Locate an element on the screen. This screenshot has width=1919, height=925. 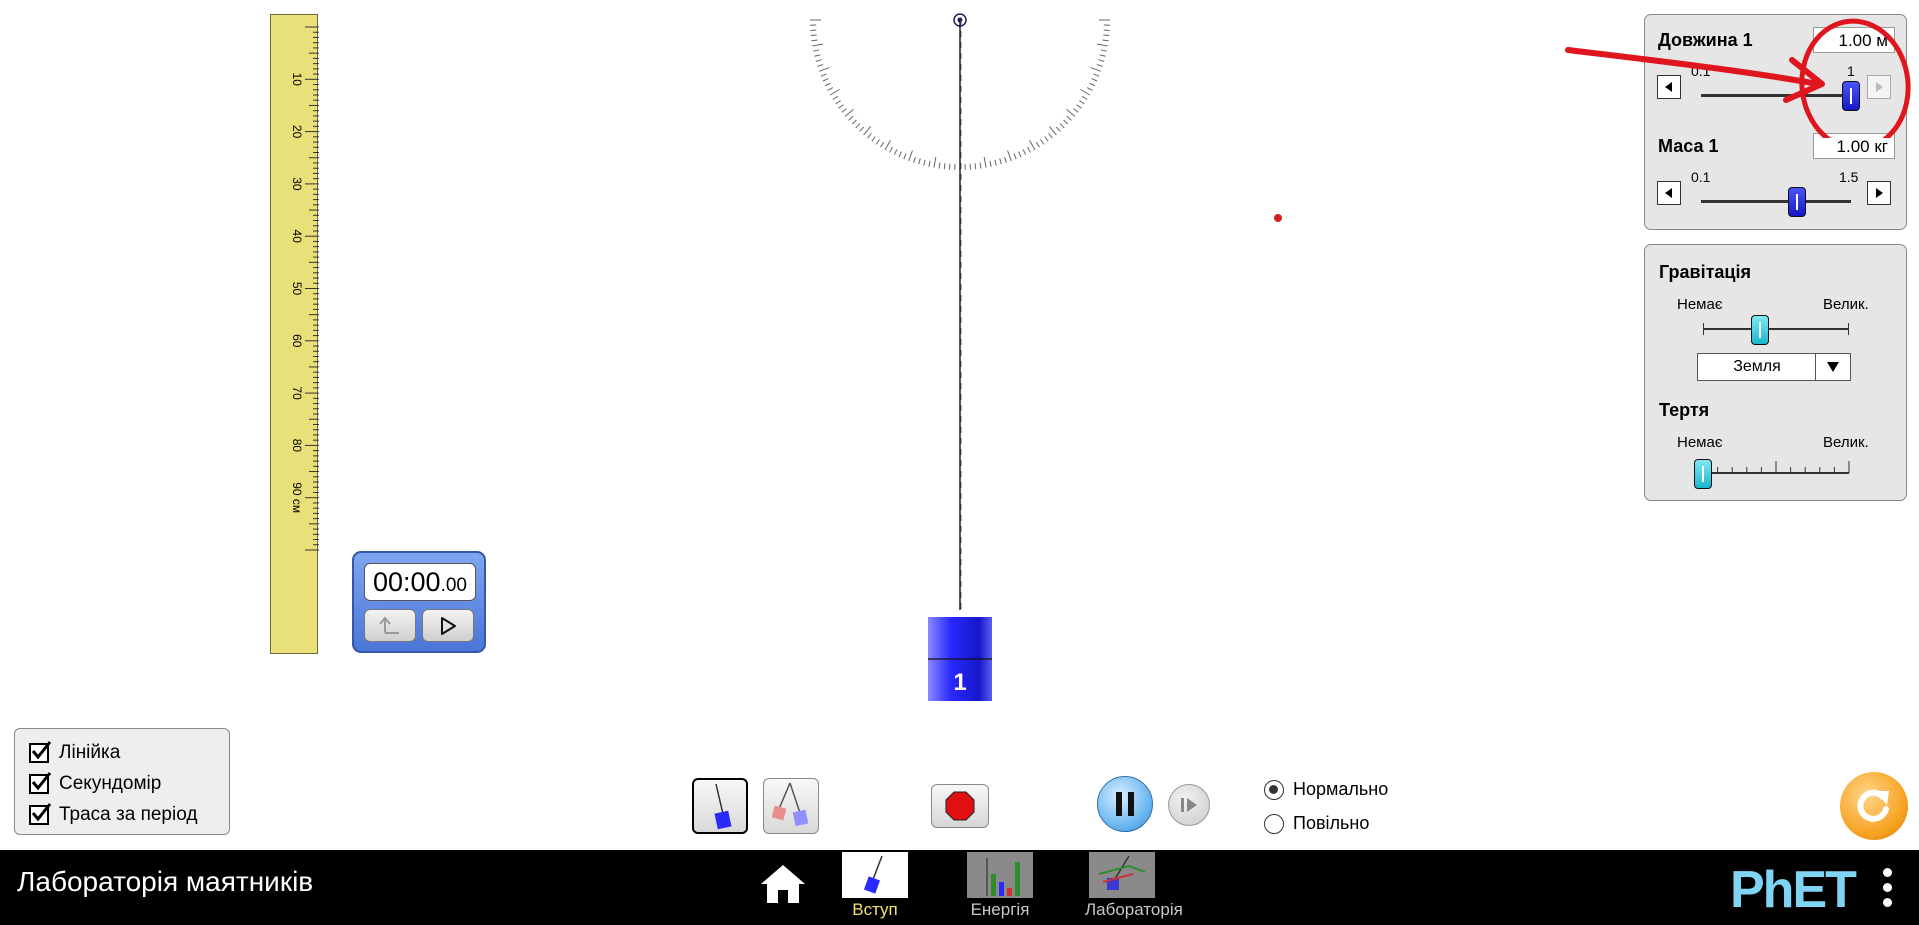
gravity-dropdown-value: Земля is located at coordinates (1757, 366).